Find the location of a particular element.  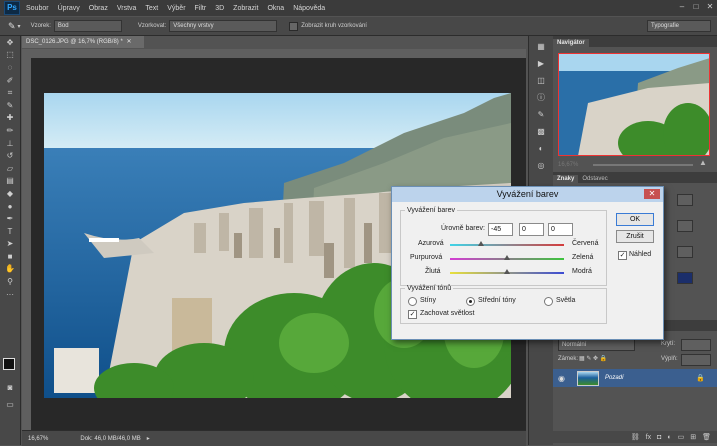

doc-info: Dok: 46,0 MB/46,0 MB is located at coordinates (110, 439).